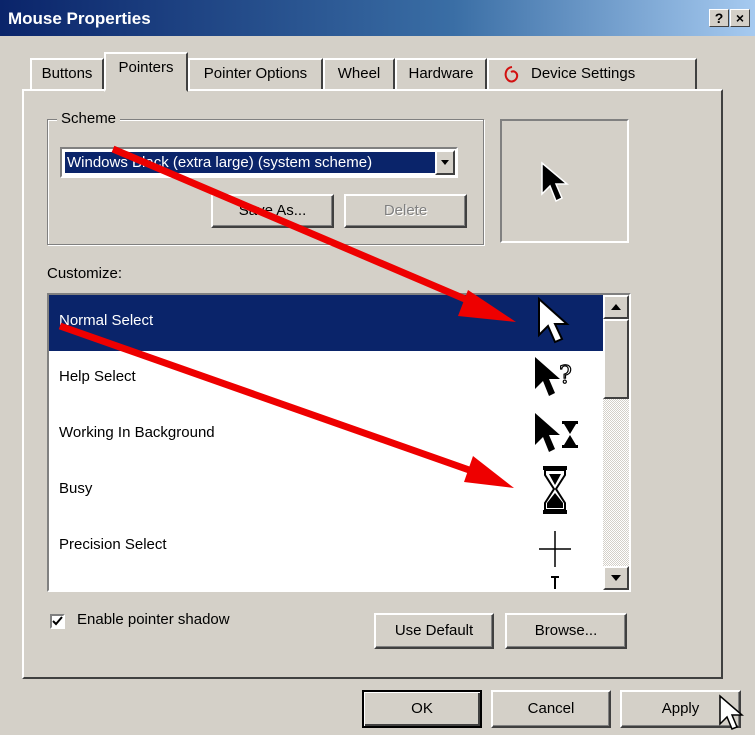 The width and height of the screenshot is (755, 735). What do you see at coordinates (555, 582) in the screenshot?
I see `text-cursor-icon` at bounding box center [555, 582].